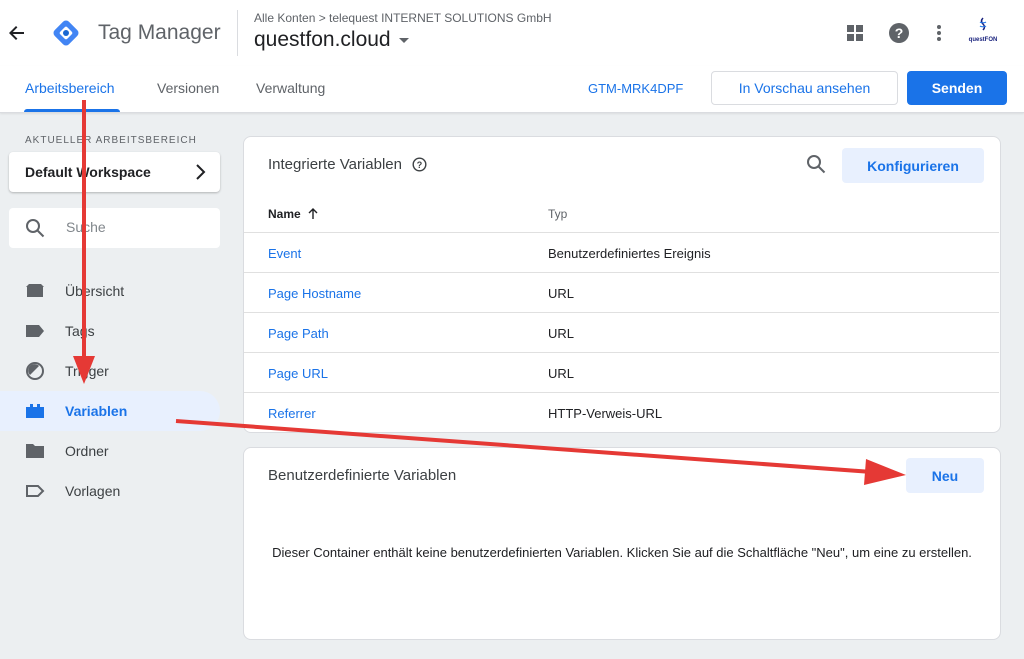  What do you see at coordinates (237, 33) in the screenshot?
I see `title-divider` at bounding box center [237, 33].